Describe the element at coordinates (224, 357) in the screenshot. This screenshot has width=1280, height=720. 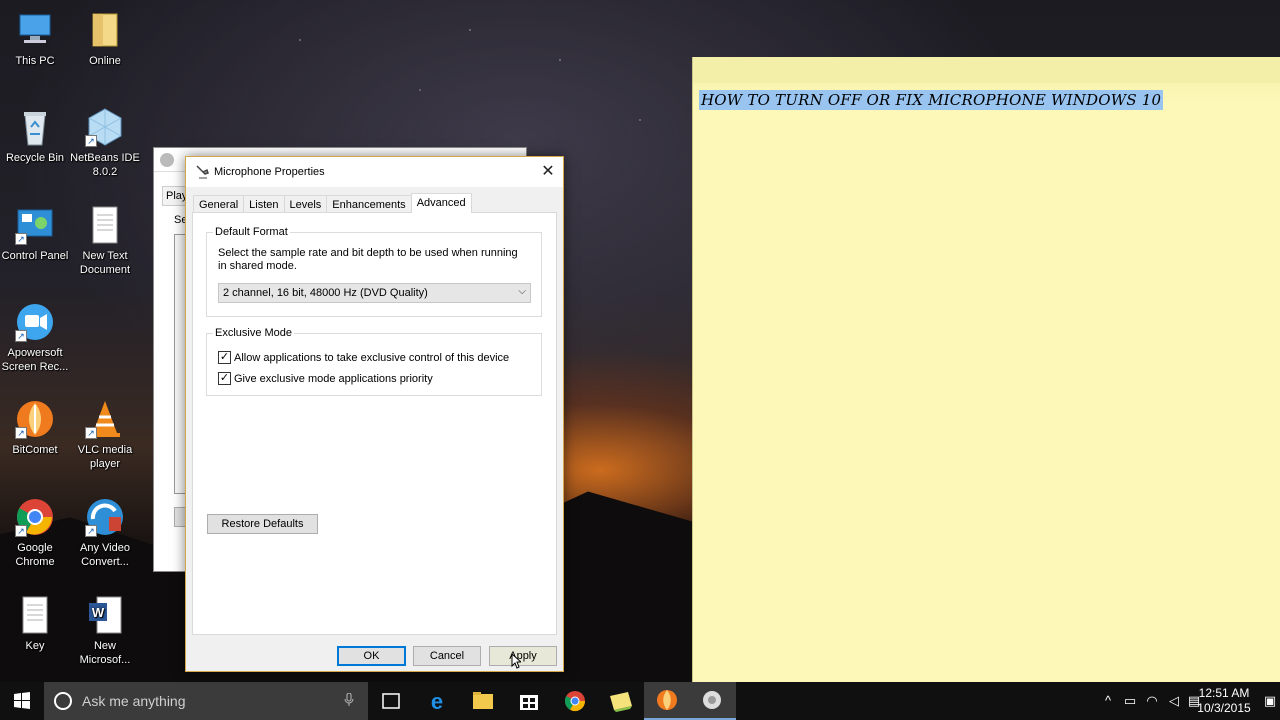
I see `allow-exclusive-checkbox: ✓` at that location.